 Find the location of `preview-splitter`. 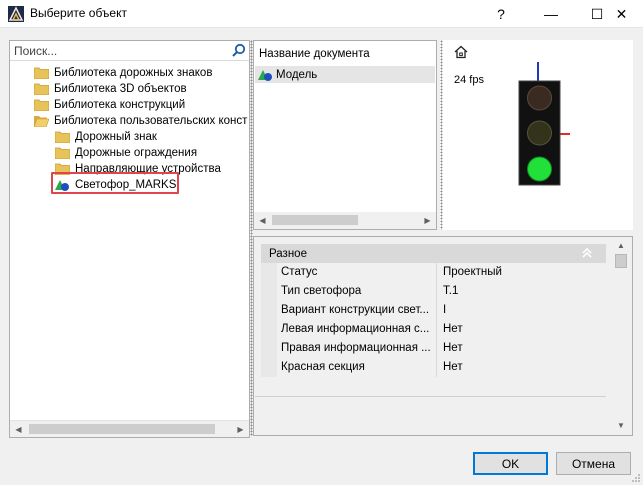

preview-splitter is located at coordinates (441, 135).